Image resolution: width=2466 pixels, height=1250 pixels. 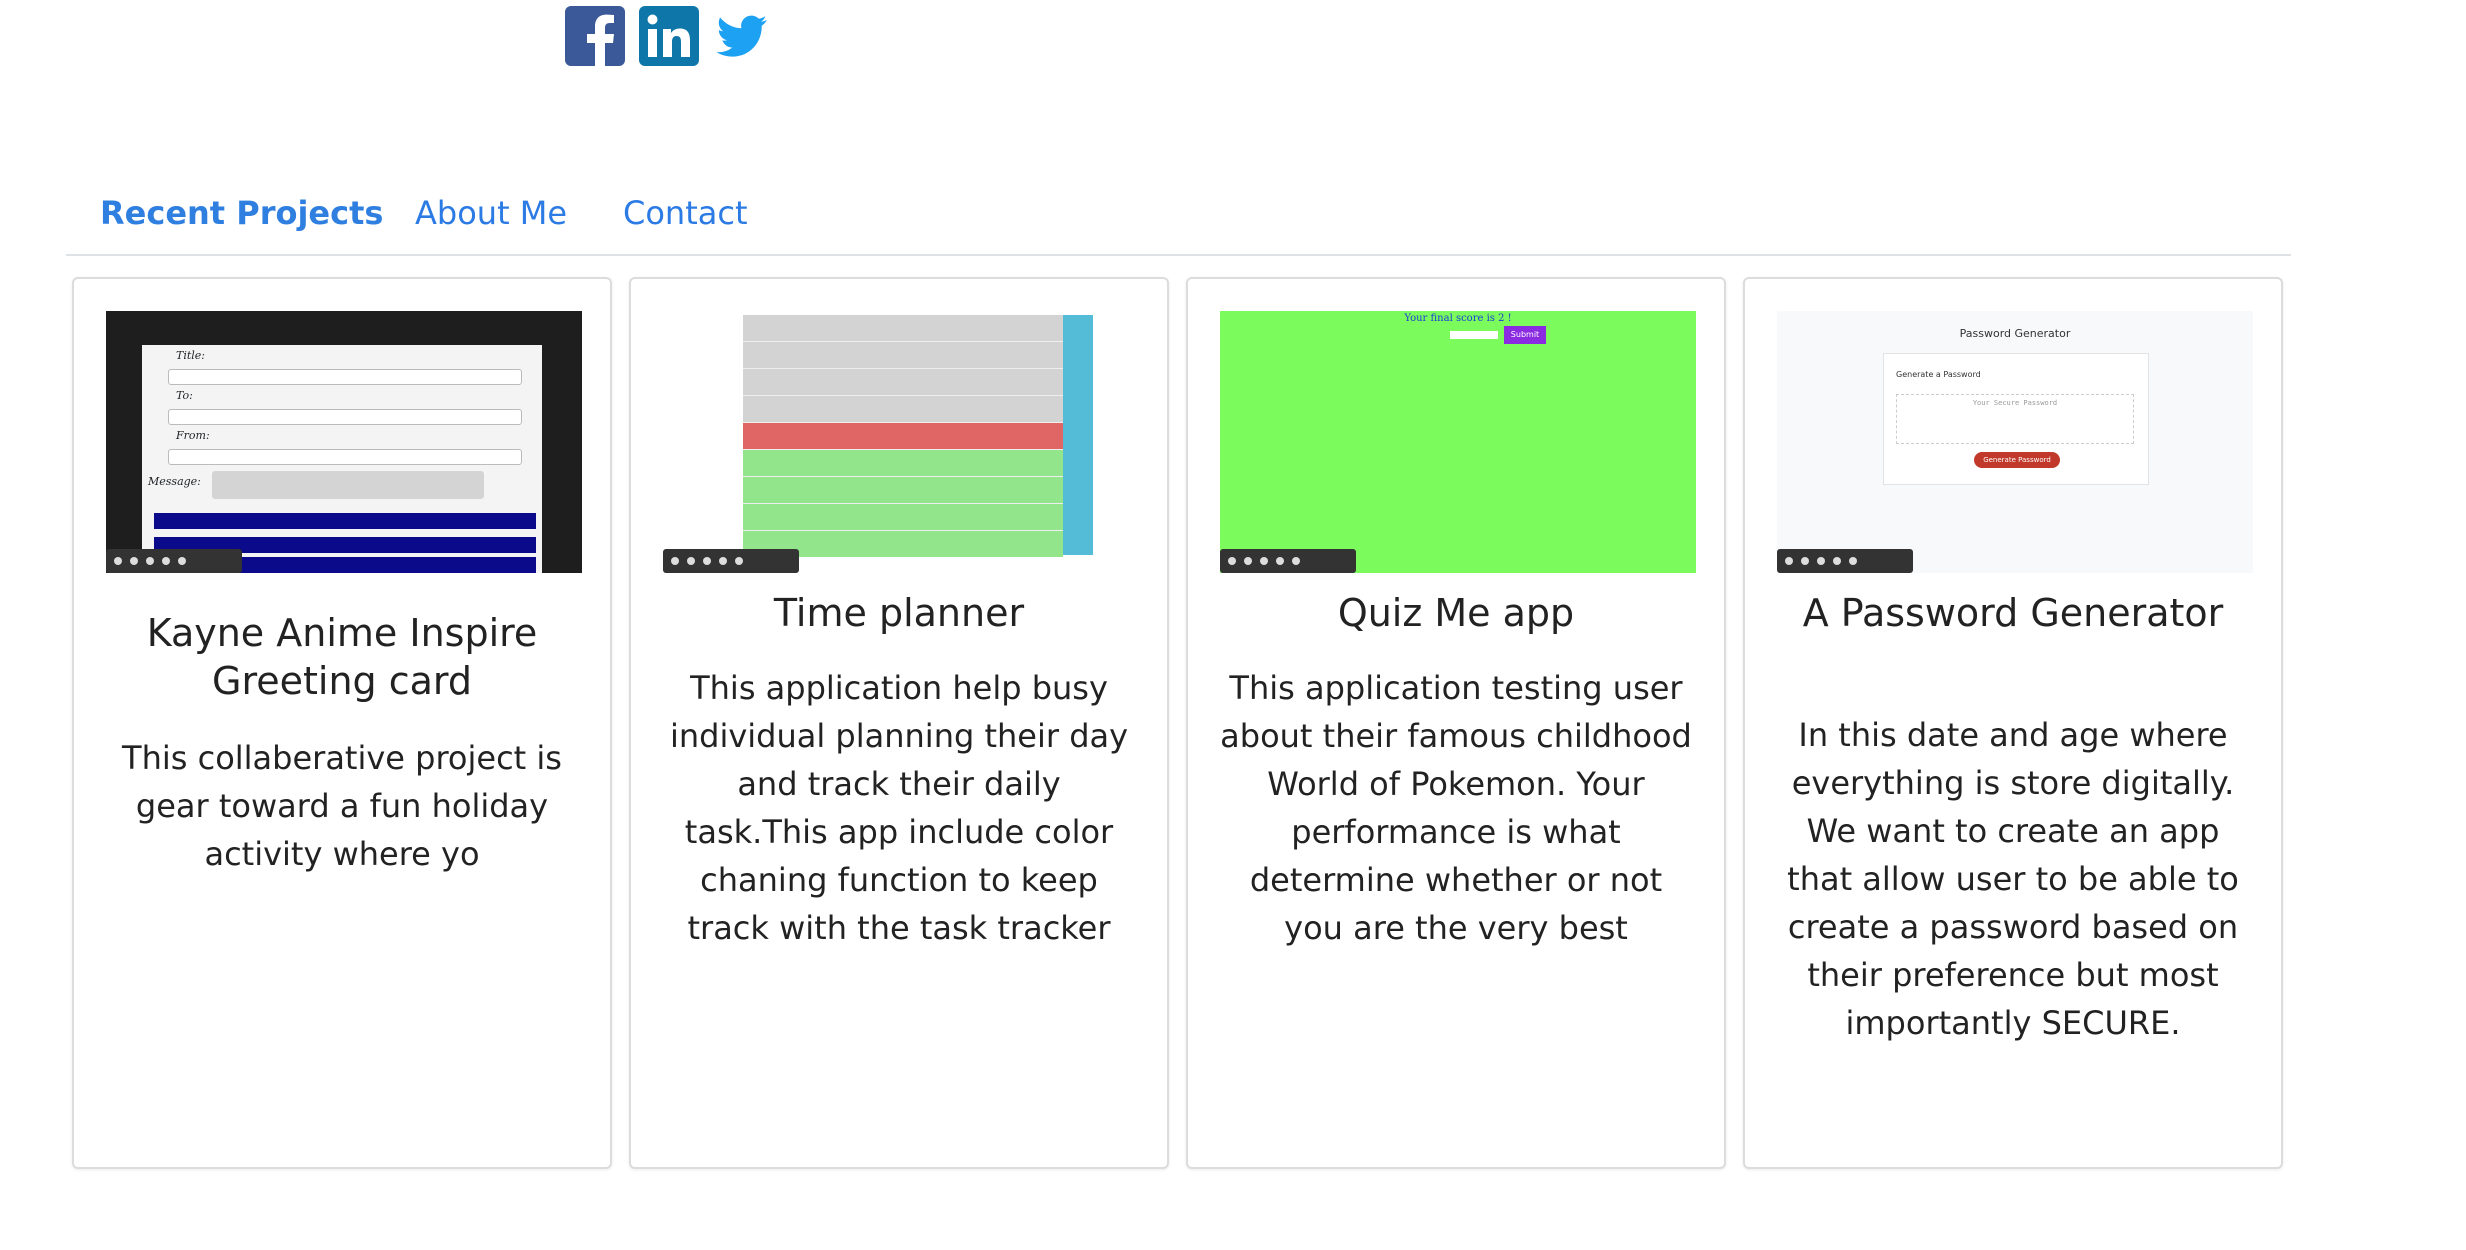 What do you see at coordinates (1474, 335) in the screenshot?
I see `quiz-initials-input` at bounding box center [1474, 335].